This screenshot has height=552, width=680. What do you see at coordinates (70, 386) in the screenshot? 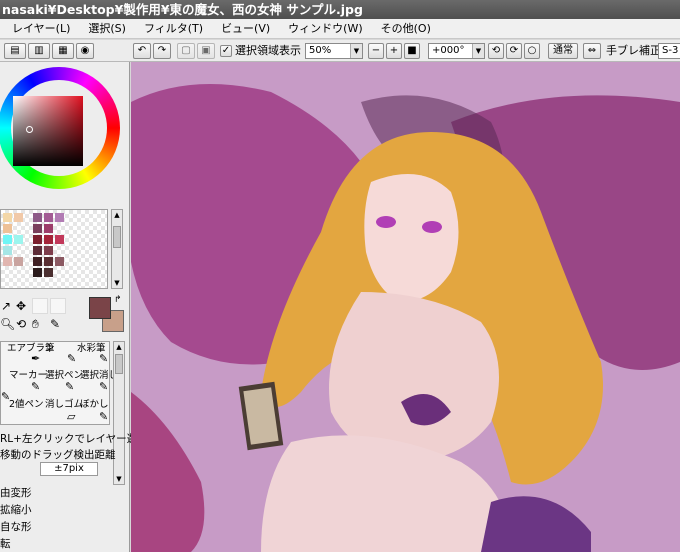
I see `select-pen-icon: ✎` at bounding box center [70, 386].